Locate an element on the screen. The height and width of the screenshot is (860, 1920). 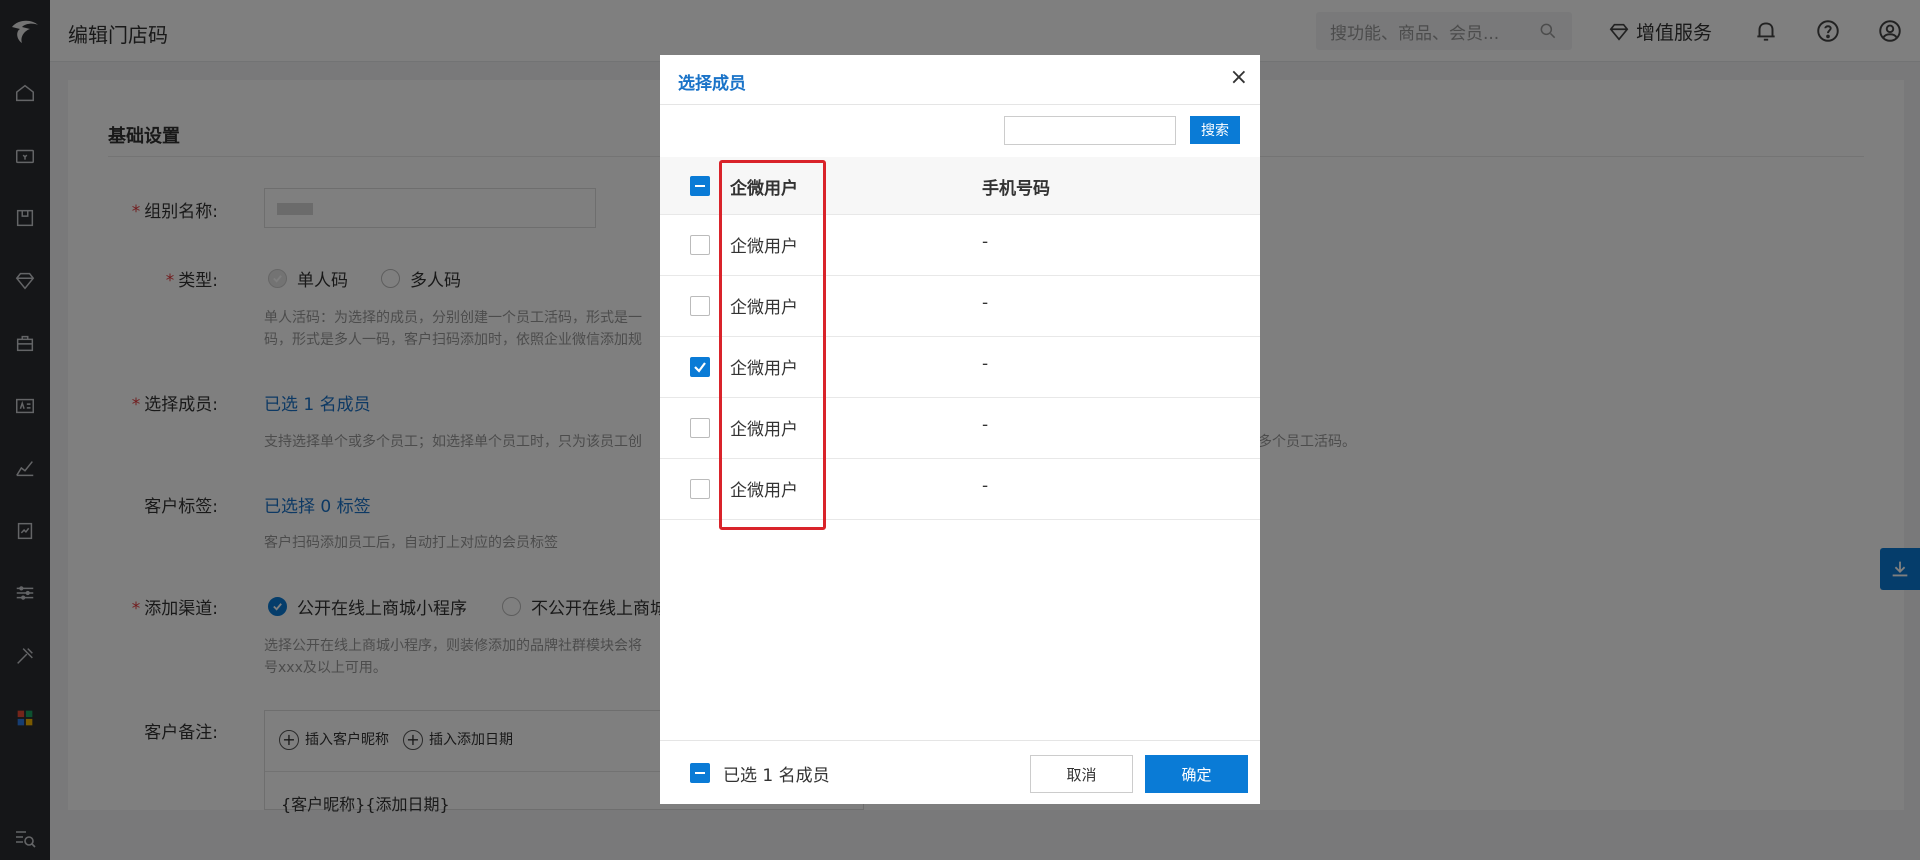
member-search-input is located at coordinates (1090, 130).